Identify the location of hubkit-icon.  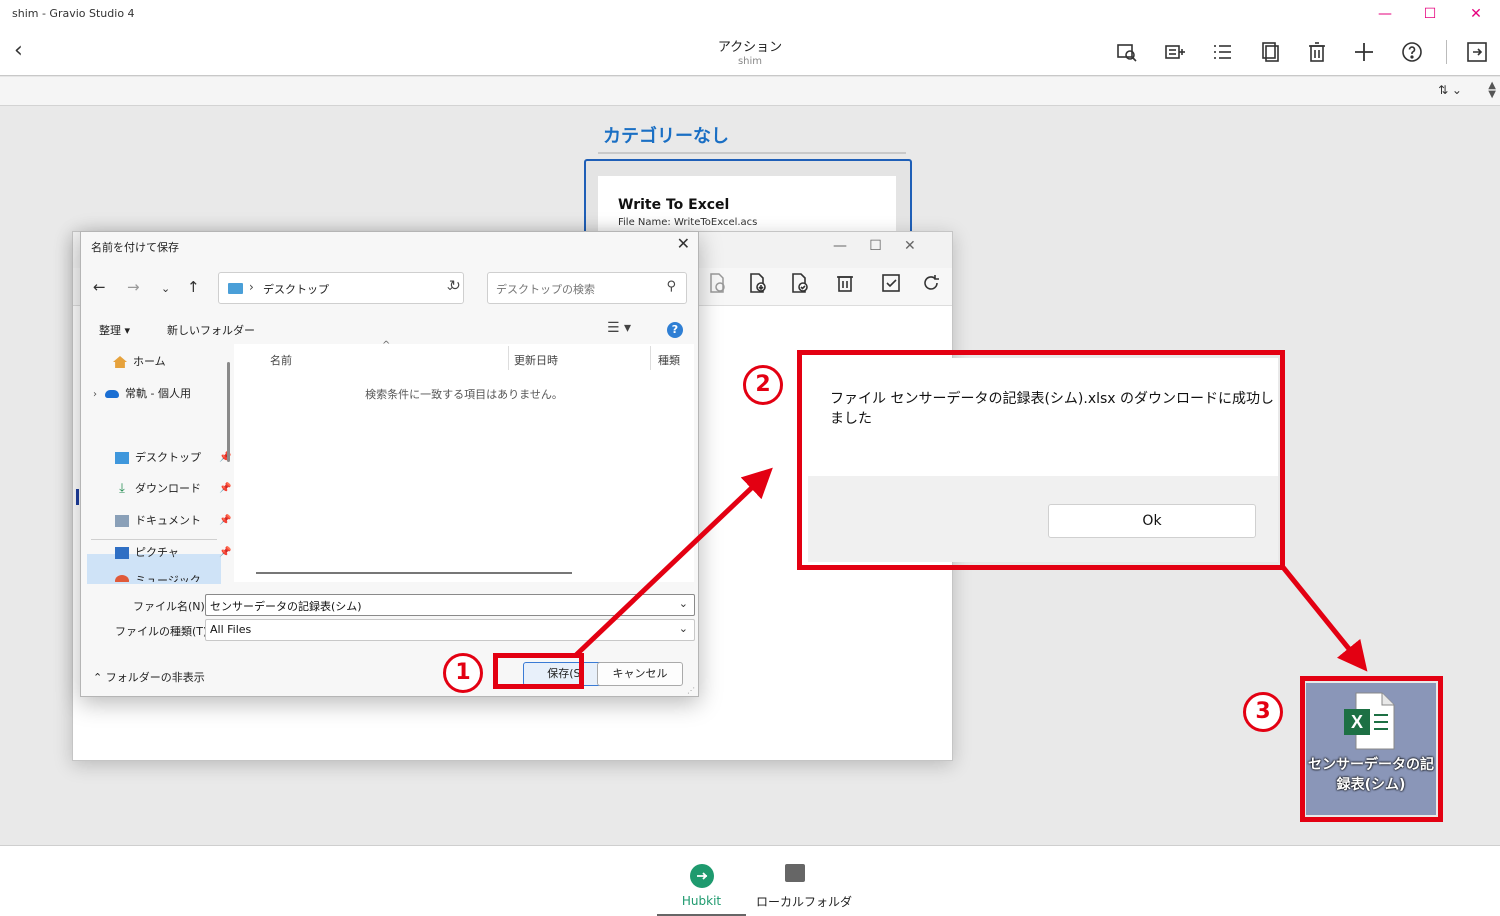
(702, 876).